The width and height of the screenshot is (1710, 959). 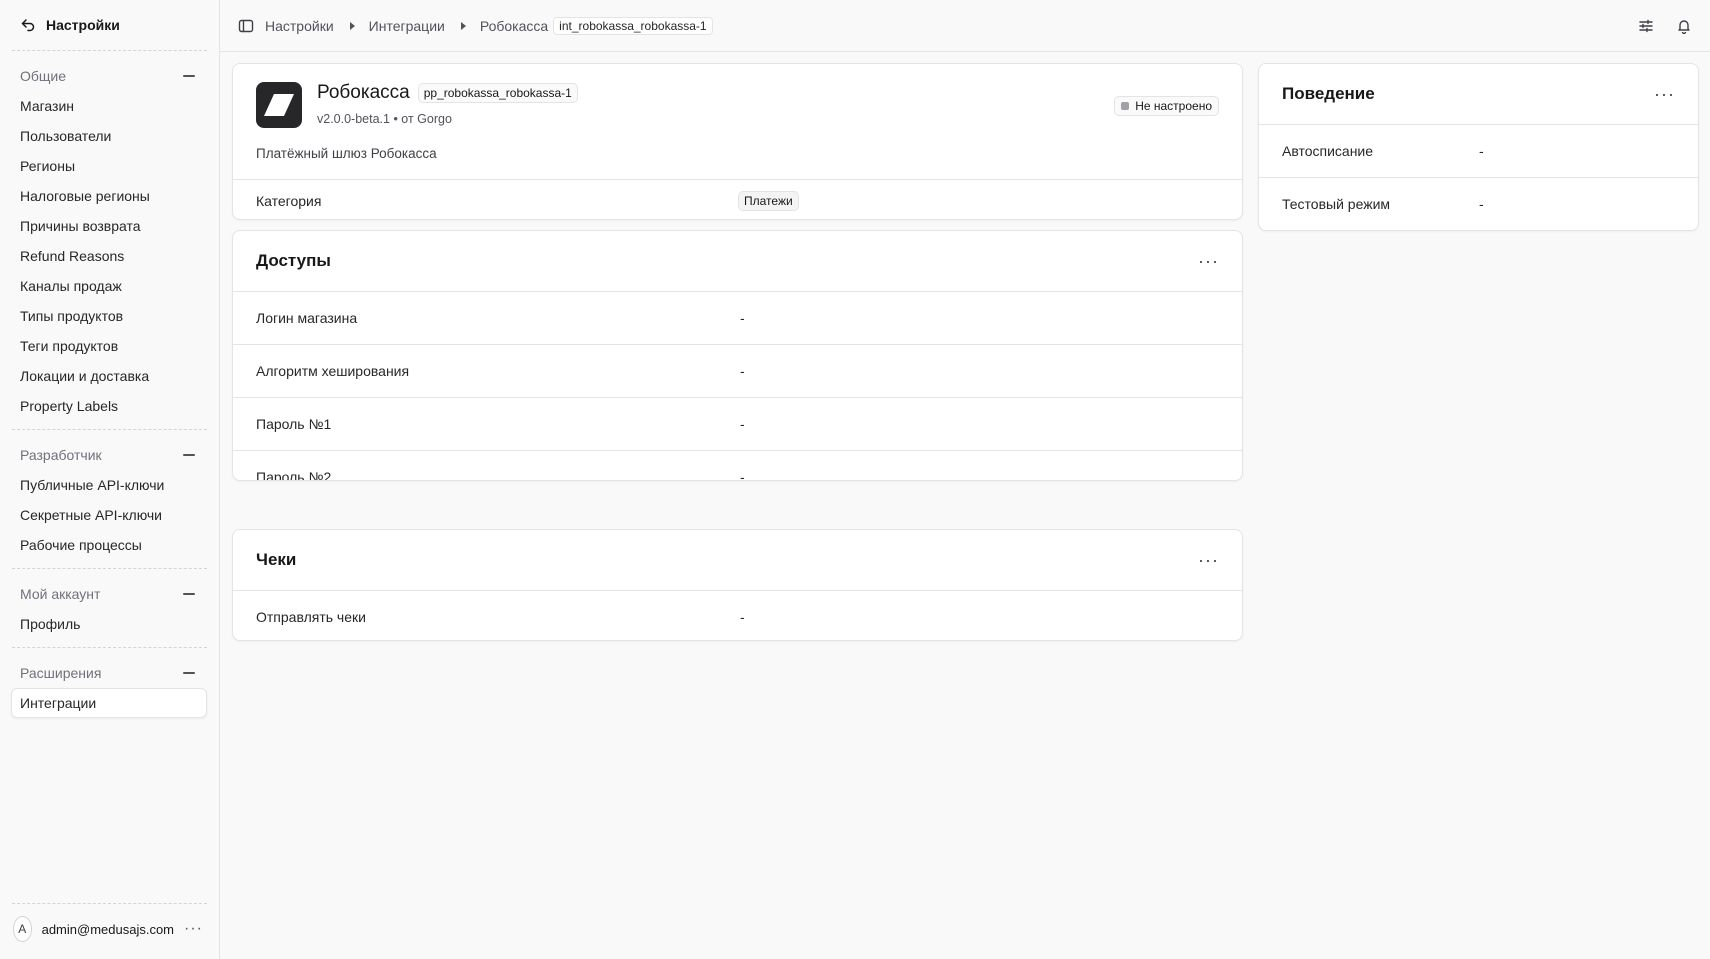 I want to click on sliders-icon, so click(x=1646, y=26).